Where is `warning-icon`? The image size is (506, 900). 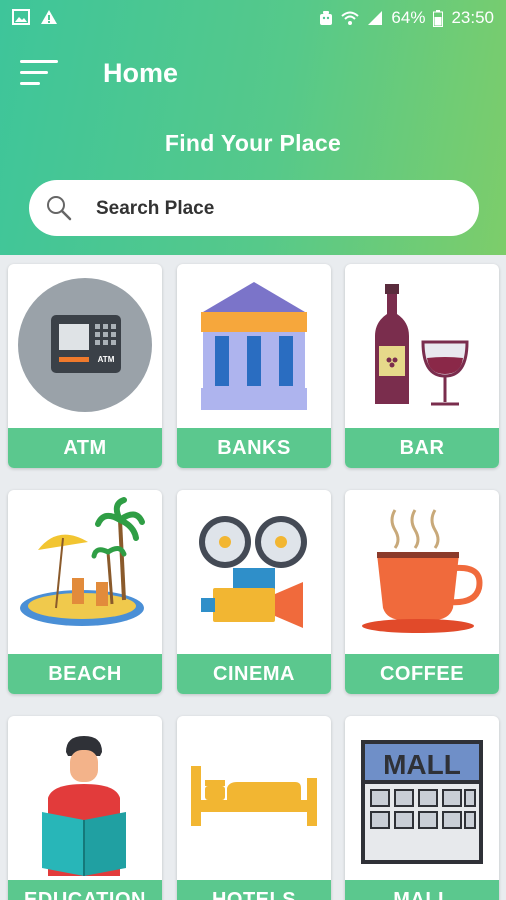
warning-icon is located at coordinates (49, 17).